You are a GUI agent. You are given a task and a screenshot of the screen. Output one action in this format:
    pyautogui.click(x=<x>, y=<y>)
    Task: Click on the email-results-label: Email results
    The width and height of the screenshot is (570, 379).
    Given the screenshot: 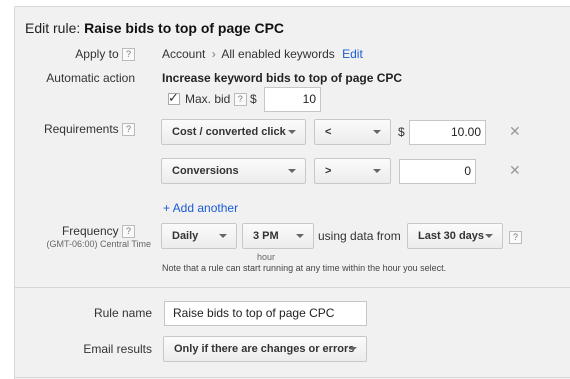 What is the action you would take?
    pyautogui.click(x=117, y=349)
    